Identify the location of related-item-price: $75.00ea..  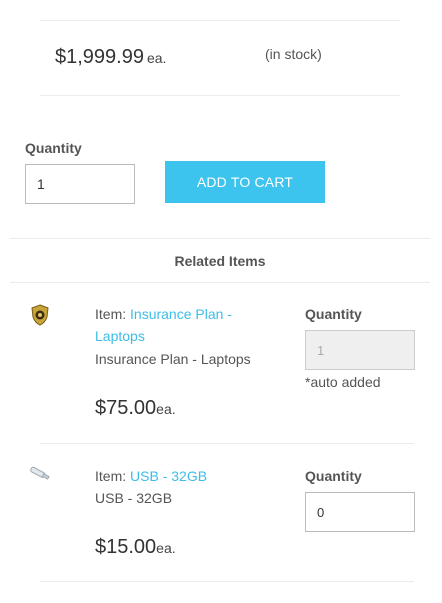
(135, 408).